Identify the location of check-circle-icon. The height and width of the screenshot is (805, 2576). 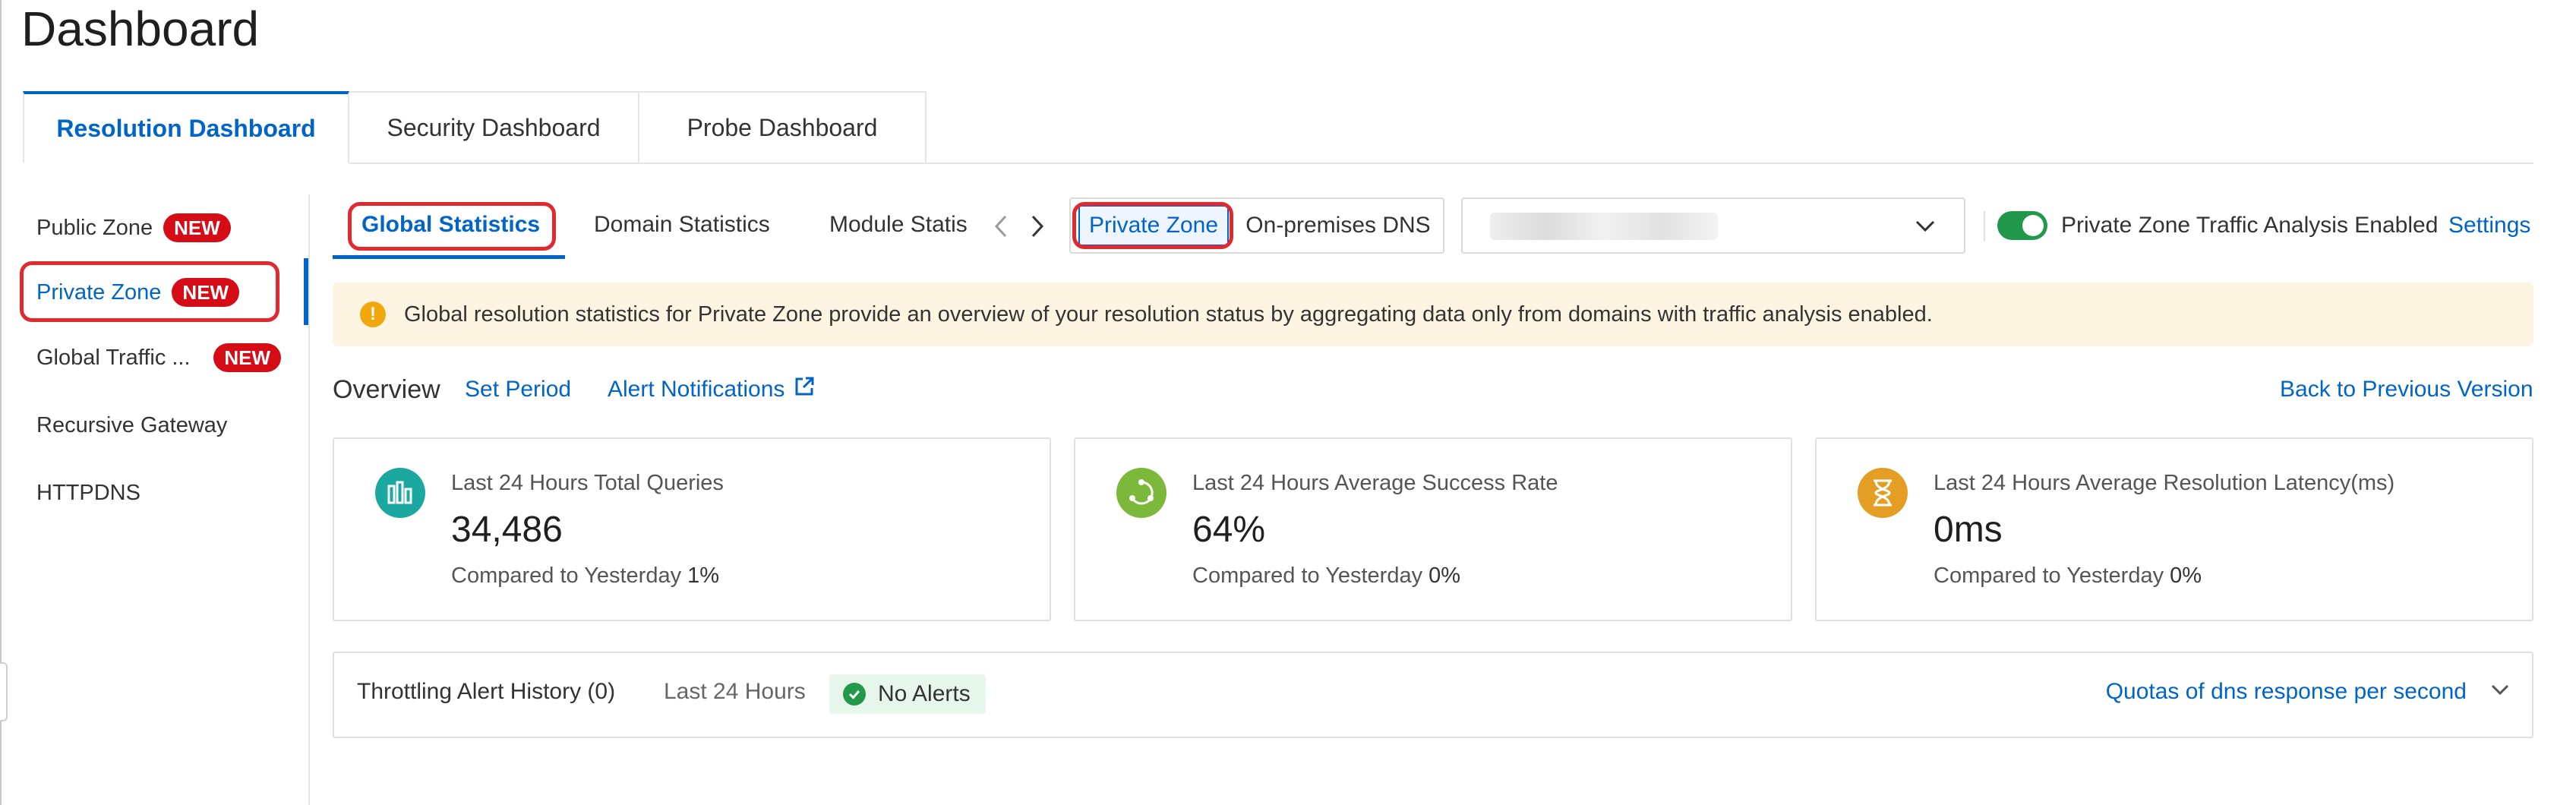
(854, 694).